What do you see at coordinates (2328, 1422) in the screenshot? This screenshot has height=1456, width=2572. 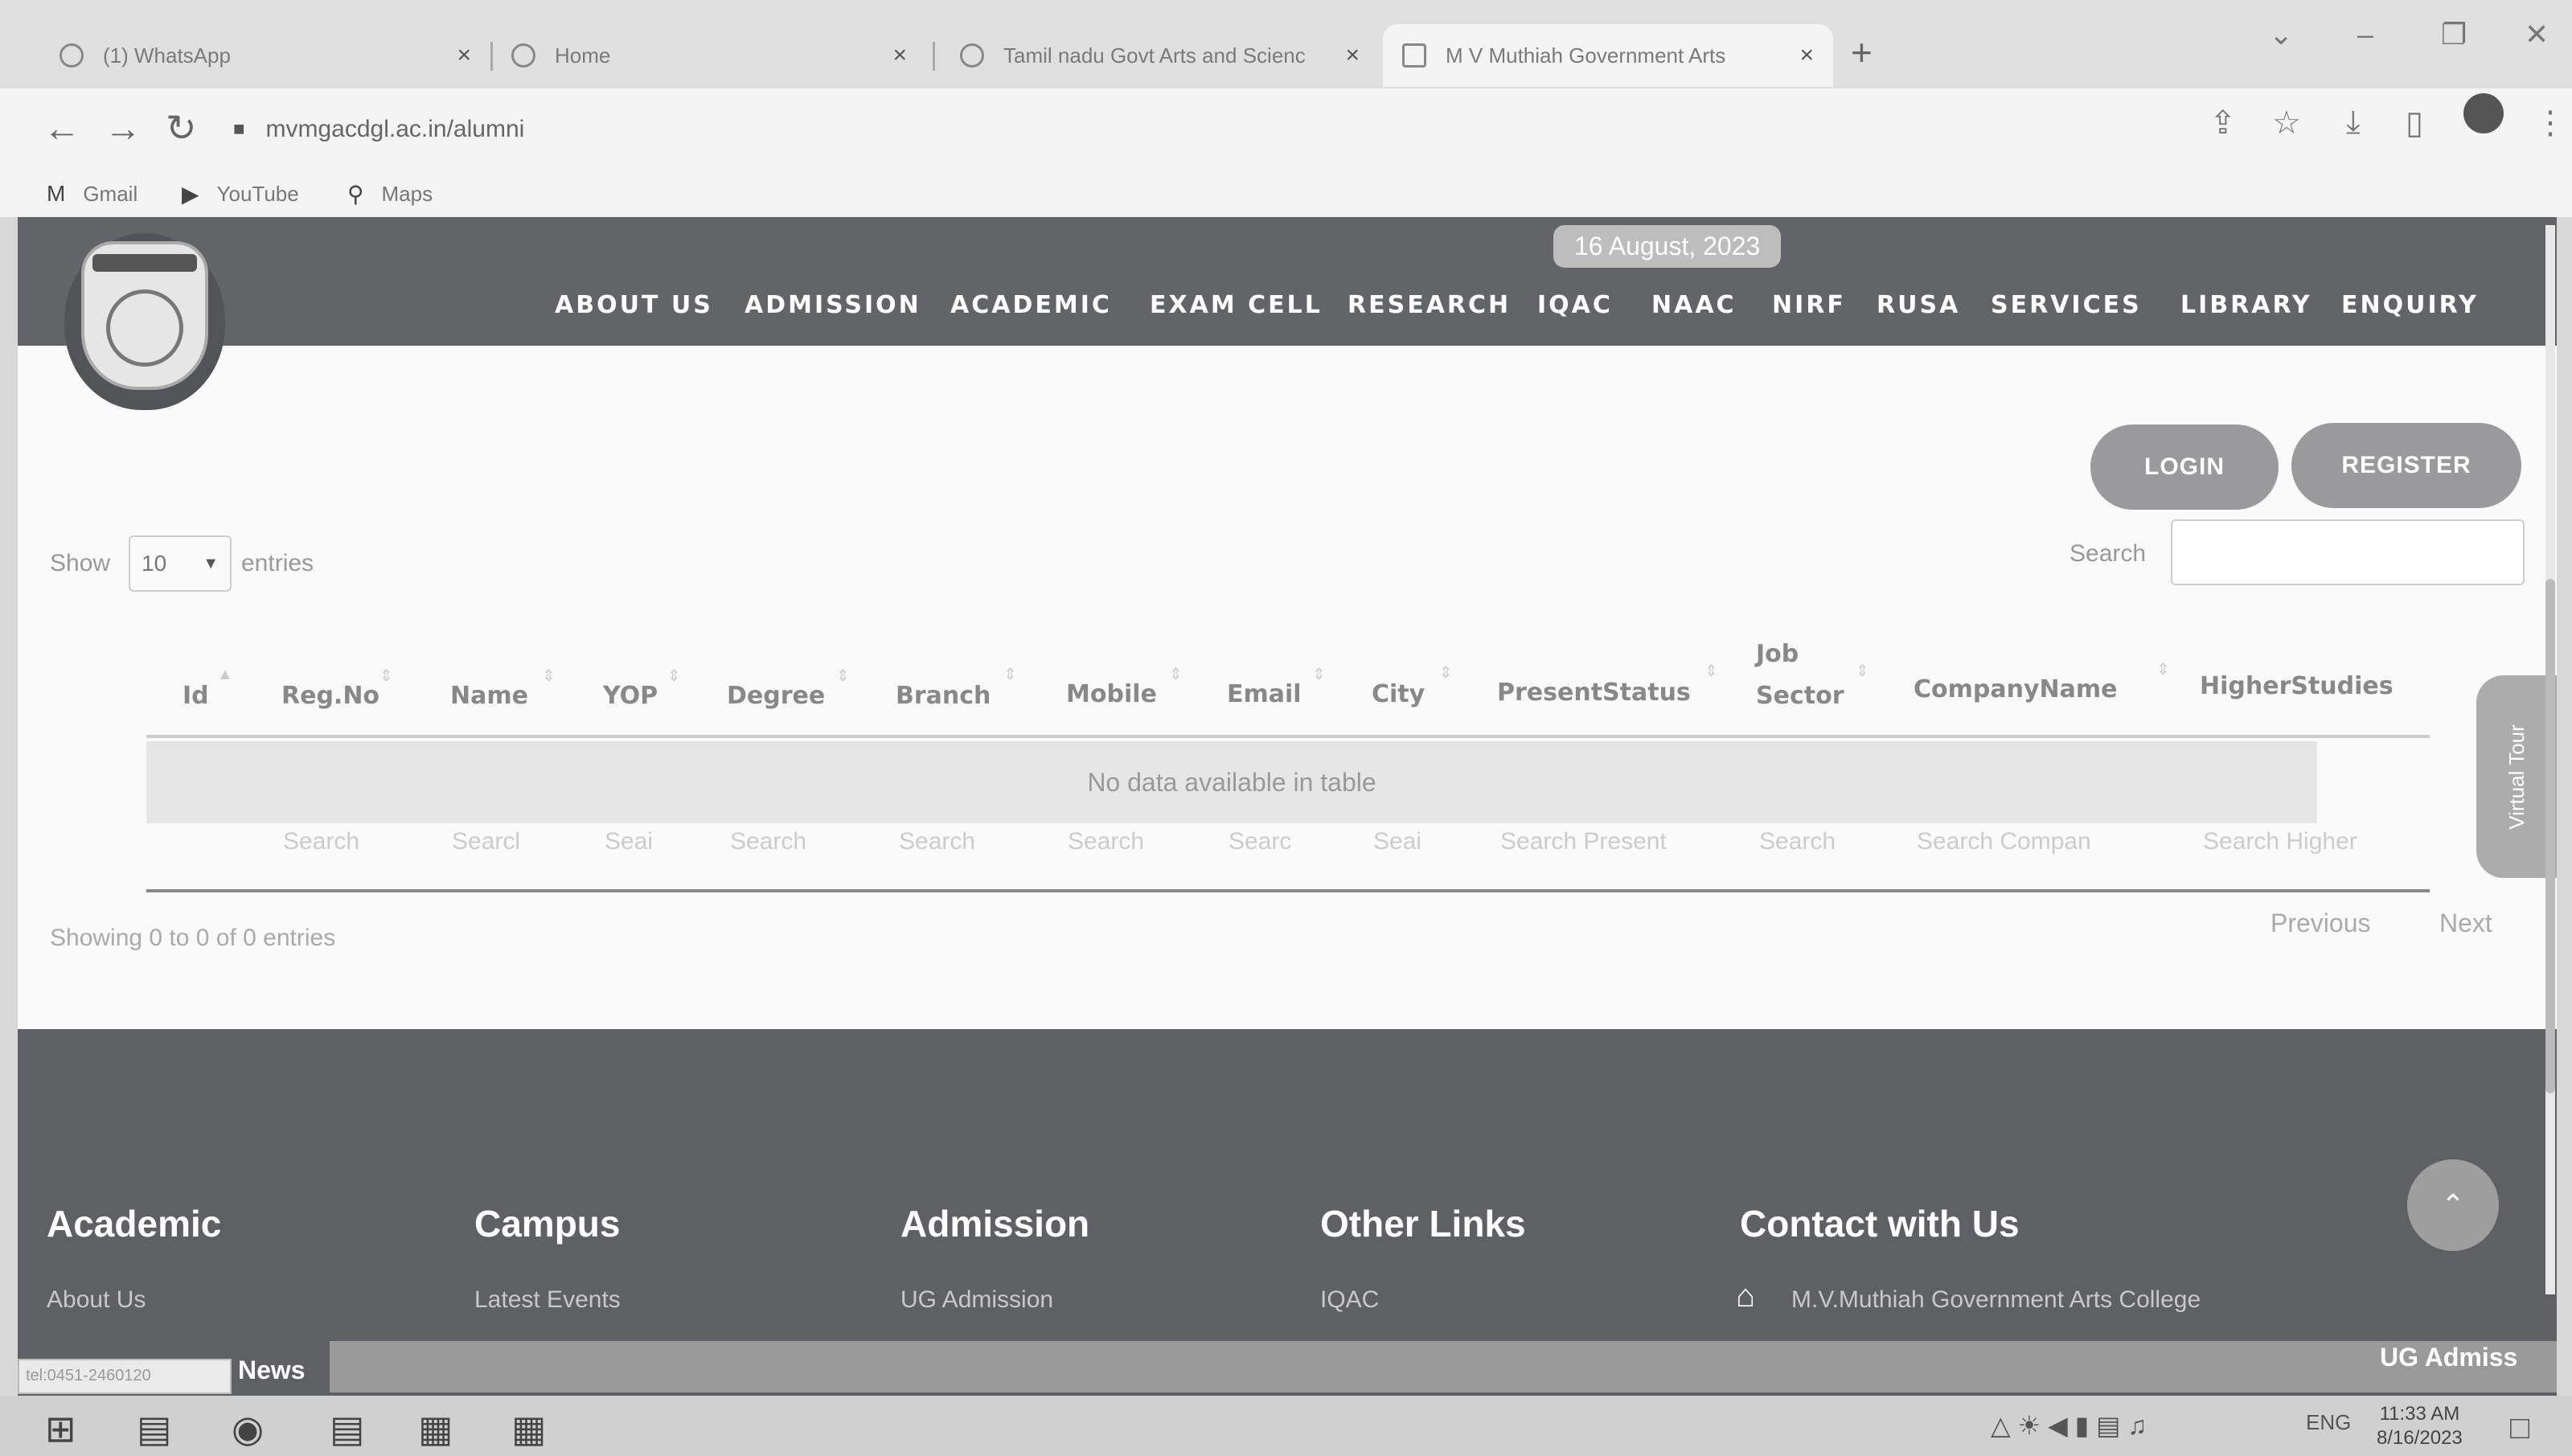 I see `language-indicator: ENG` at bounding box center [2328, 1422].